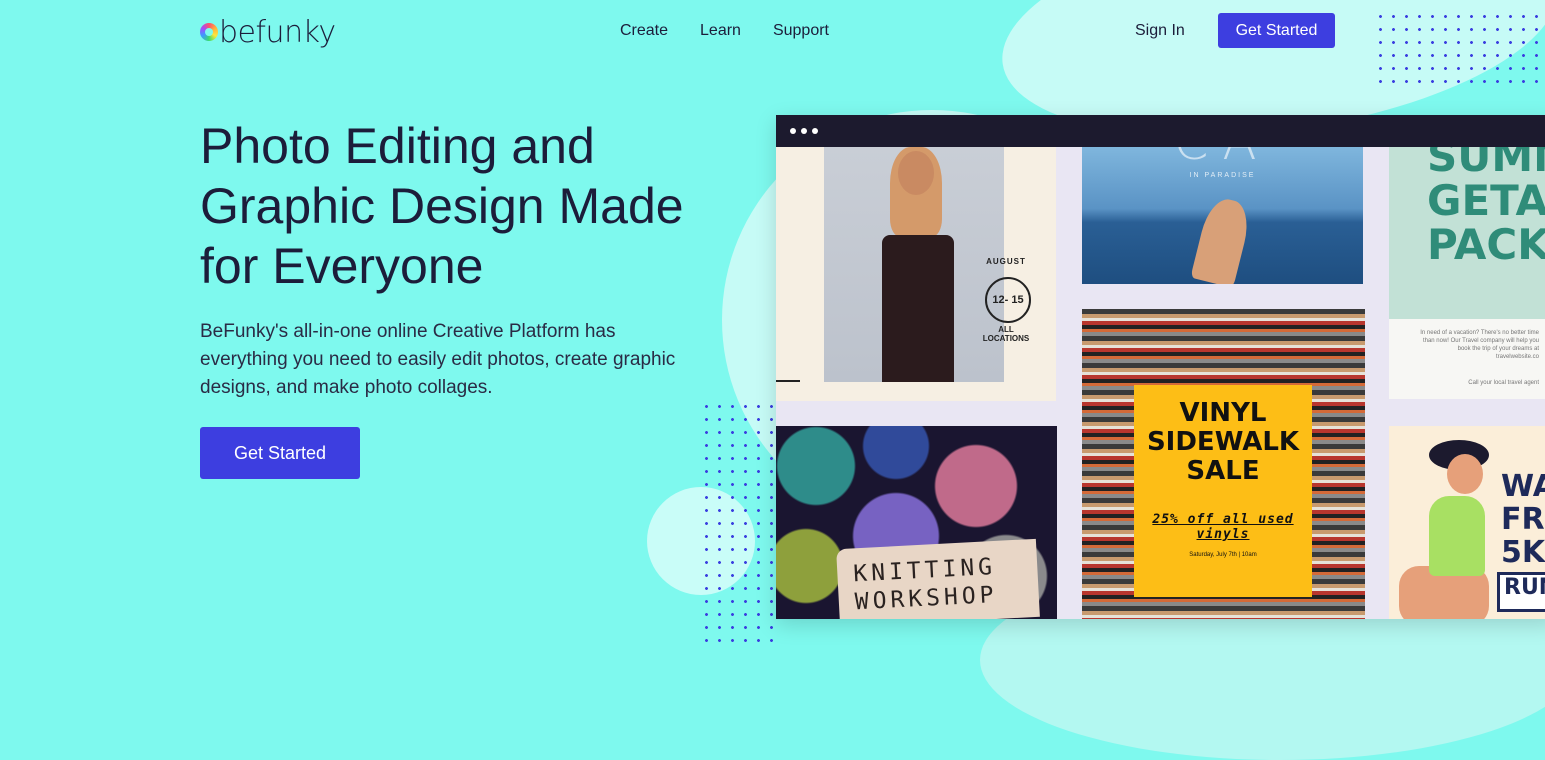 The width and height of the screenshot is (1545, 760). I want to click on getaway-footer: Call your local travel agent, so click(1503, 383).